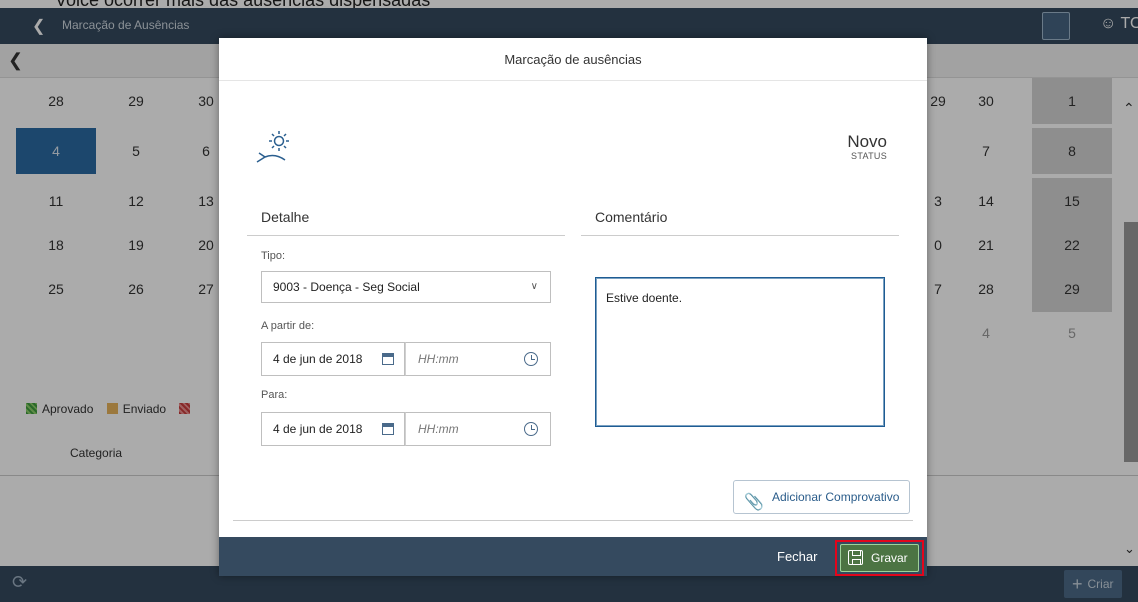  I want to click on absence-type-select: 9003 - Doença - Seg Social ∨, so click(406, 287).